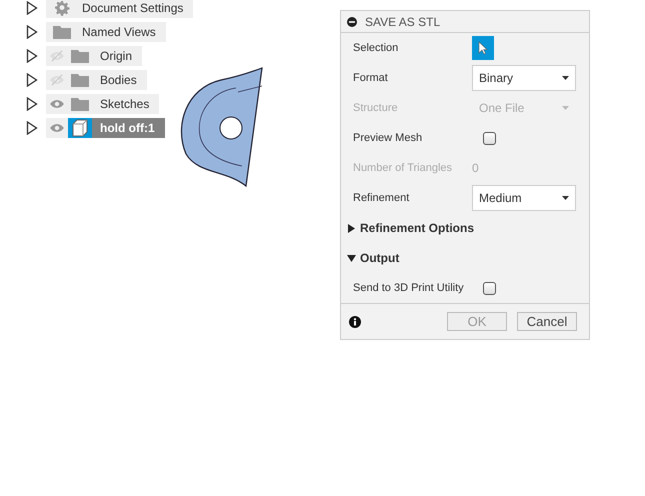 This screenshot has width=645, height=496. Describe the element at coordinates (376, 48) in the screenshot. I see `field-label: Selection` at that location.